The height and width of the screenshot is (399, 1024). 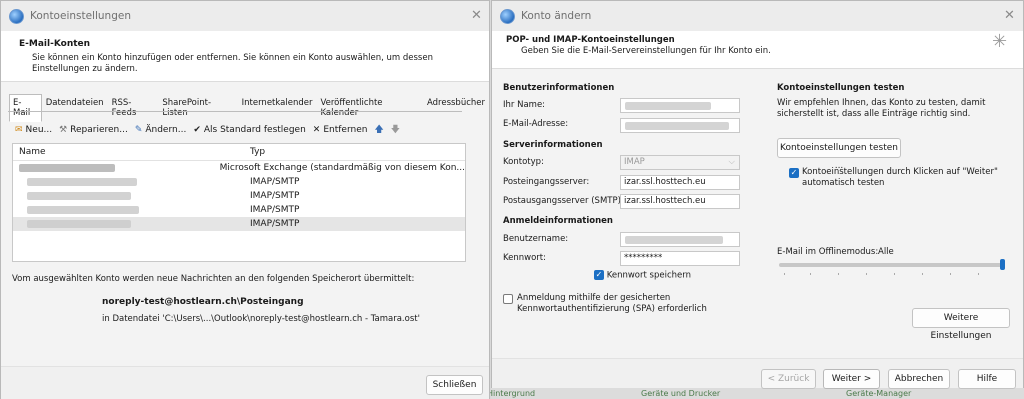 What do you see at coordinates (919, 379) in the screenshot?
I see `cancel-button: Abbrechen` at bounding box center [919, 379].